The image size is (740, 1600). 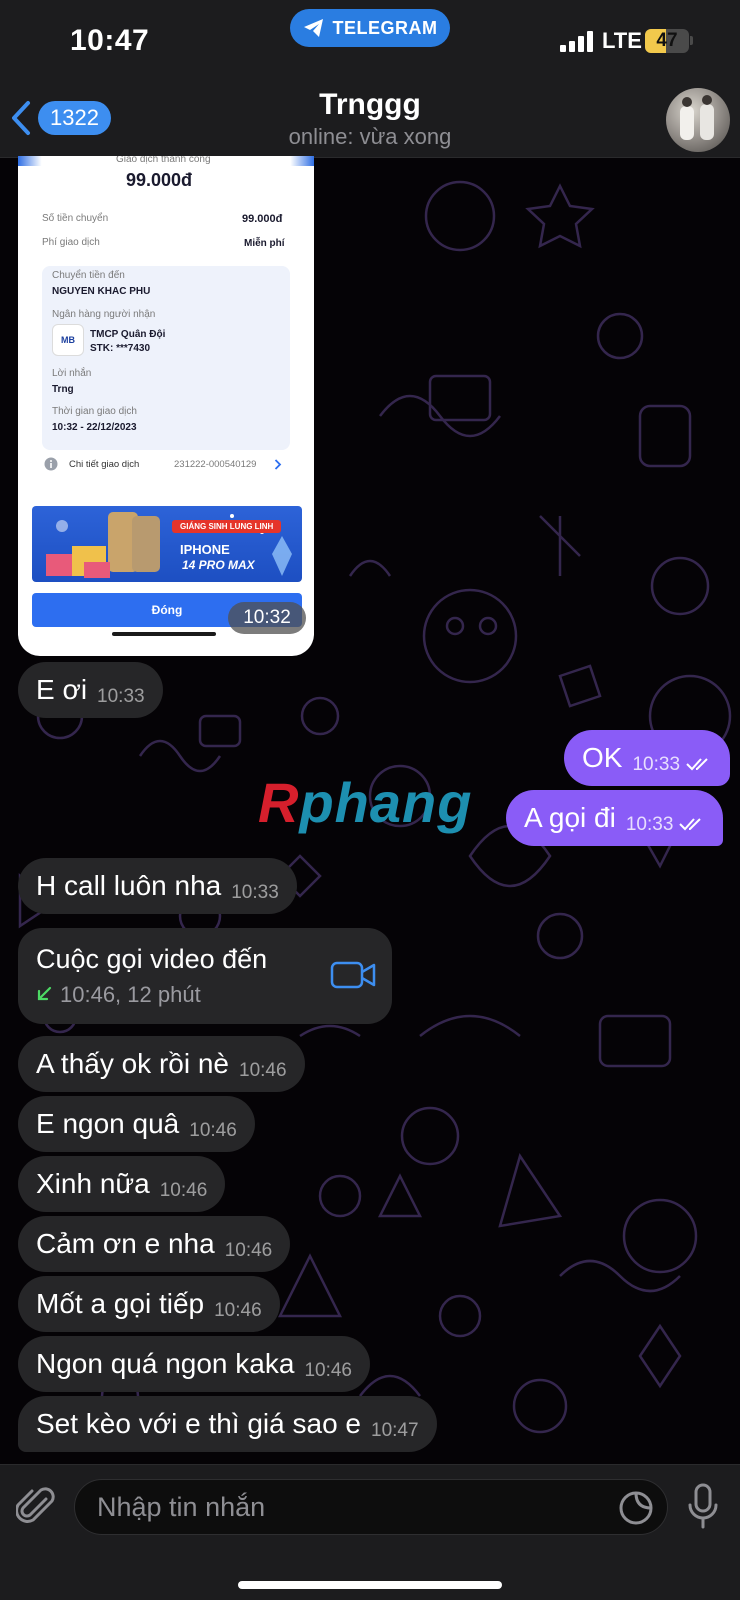 What do you see at coordinates (120, 1303) in the screenshot?
I see `message-text: Mốt a gọi tiếp` at bounding box center [120, 1303].